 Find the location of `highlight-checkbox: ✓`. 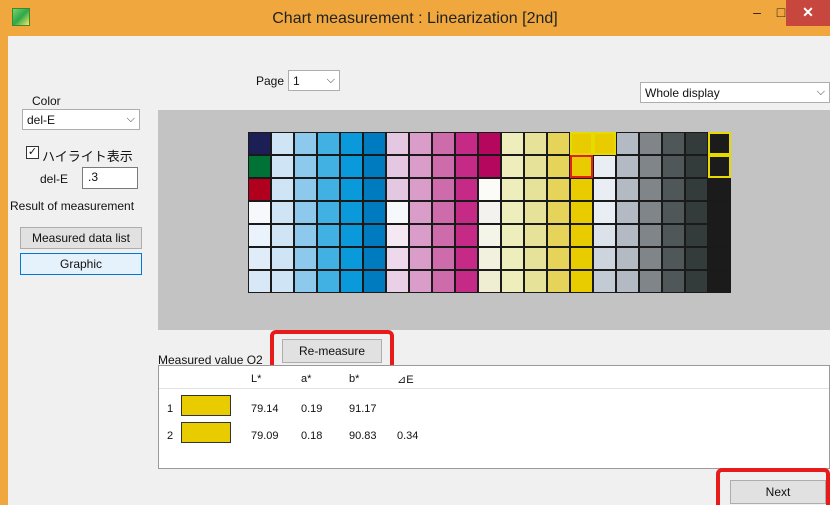

highlight-checkbox: ✓ is located at coordinates (32, 152).